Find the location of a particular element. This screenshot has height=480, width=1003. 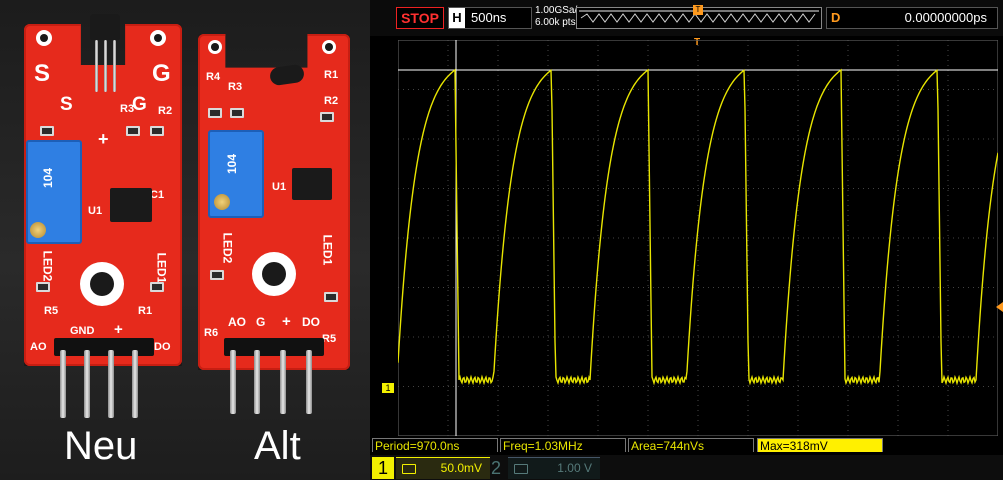

ch2-scale-box: 1.00 V is located at coordinates (554, 468).